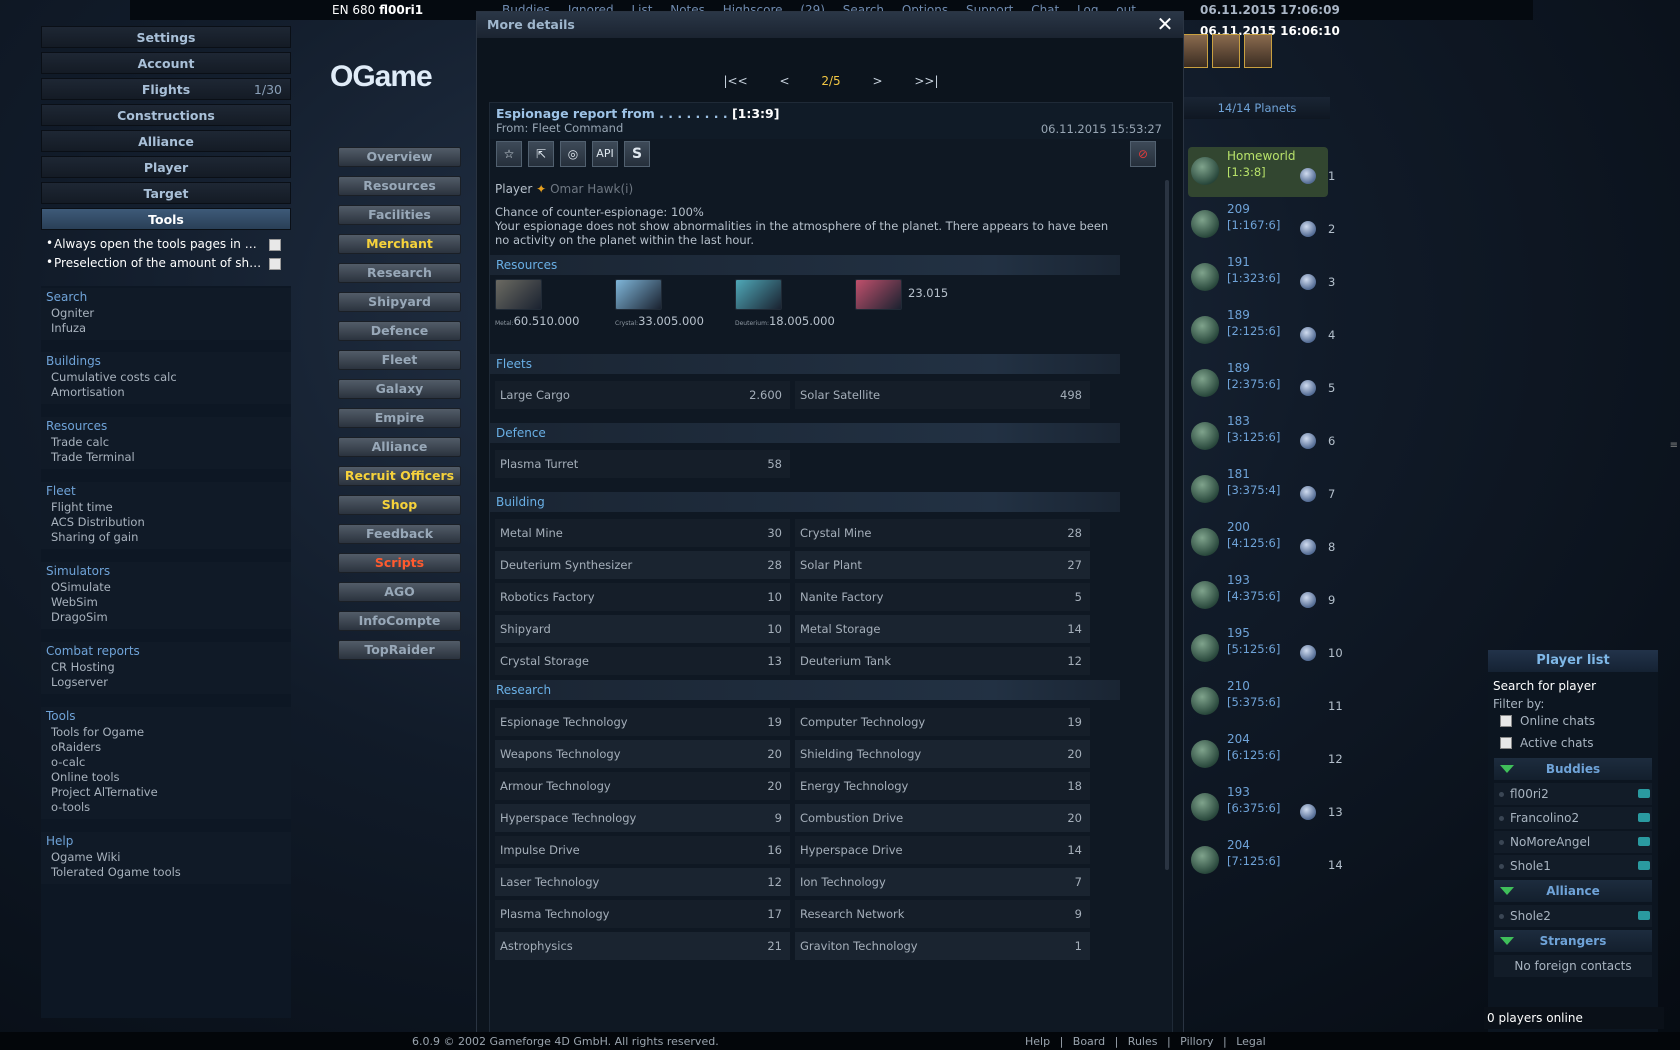 The image size is (1680, 1050). Describe the element at coordinates (399, 331) in the screenshot. I see `menu-defence: Defence` at that location.